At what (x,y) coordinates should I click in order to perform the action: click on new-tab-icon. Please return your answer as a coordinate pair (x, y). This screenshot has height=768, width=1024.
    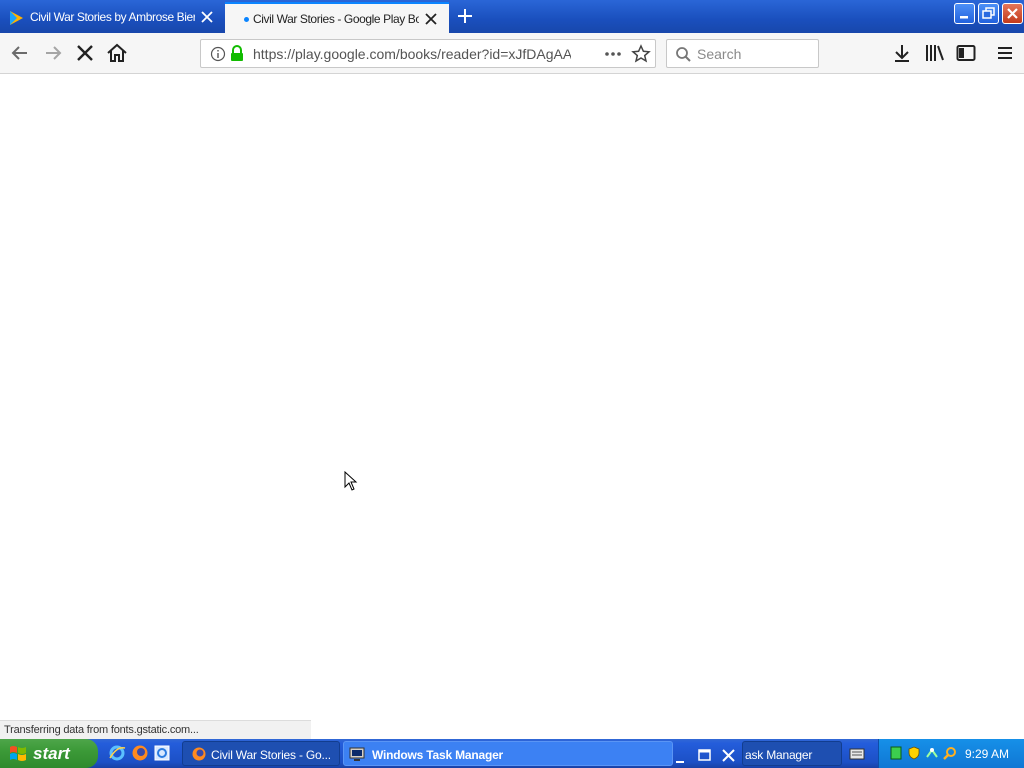
    Looking at the image, I should click on (465, 16).